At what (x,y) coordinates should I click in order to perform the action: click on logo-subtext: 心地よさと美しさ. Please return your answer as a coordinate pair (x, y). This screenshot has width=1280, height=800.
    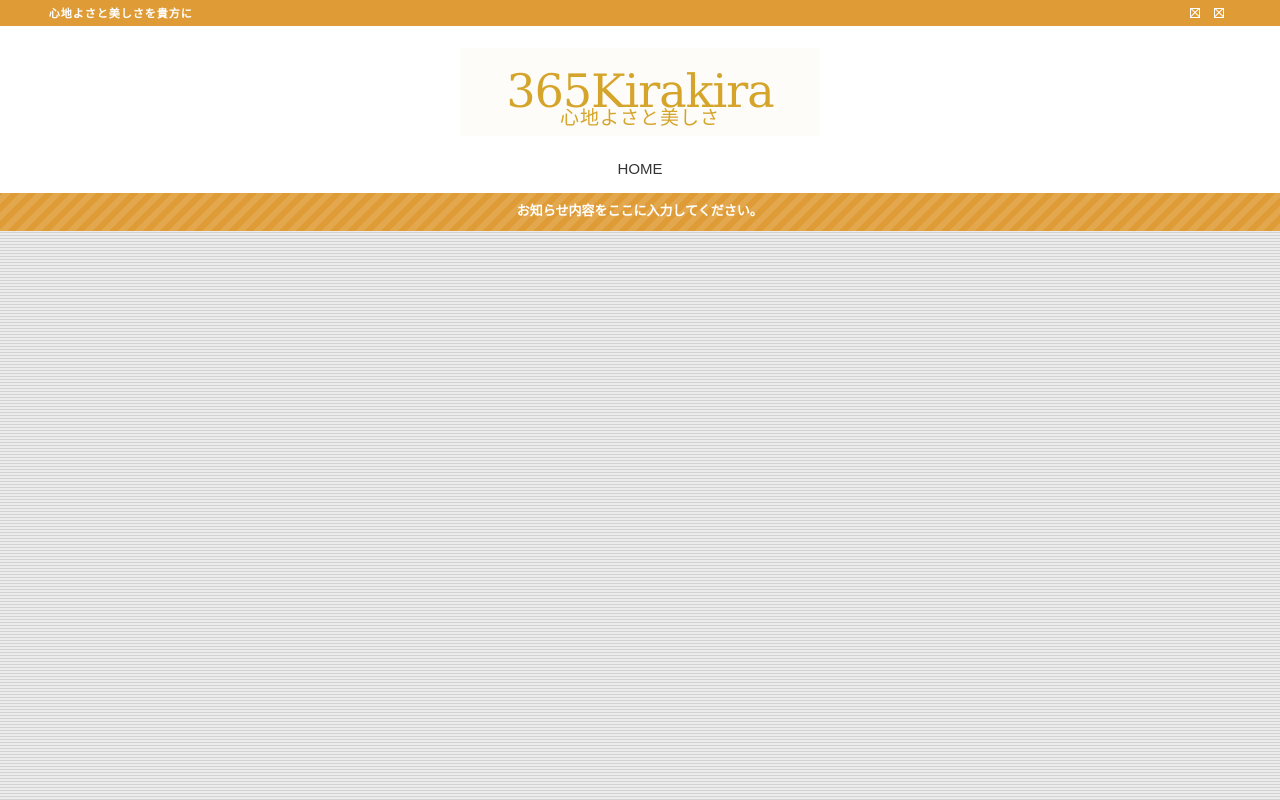
    Looking at the image, I should click on (639, 118).